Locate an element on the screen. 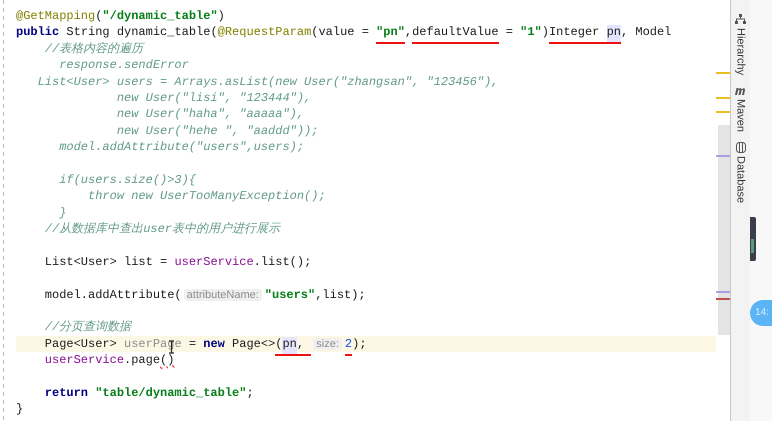 The height and width of the screenshot is (421, 772). code-line: @GetMapping("/dynamic_table") is located at coordinates (121, 16).